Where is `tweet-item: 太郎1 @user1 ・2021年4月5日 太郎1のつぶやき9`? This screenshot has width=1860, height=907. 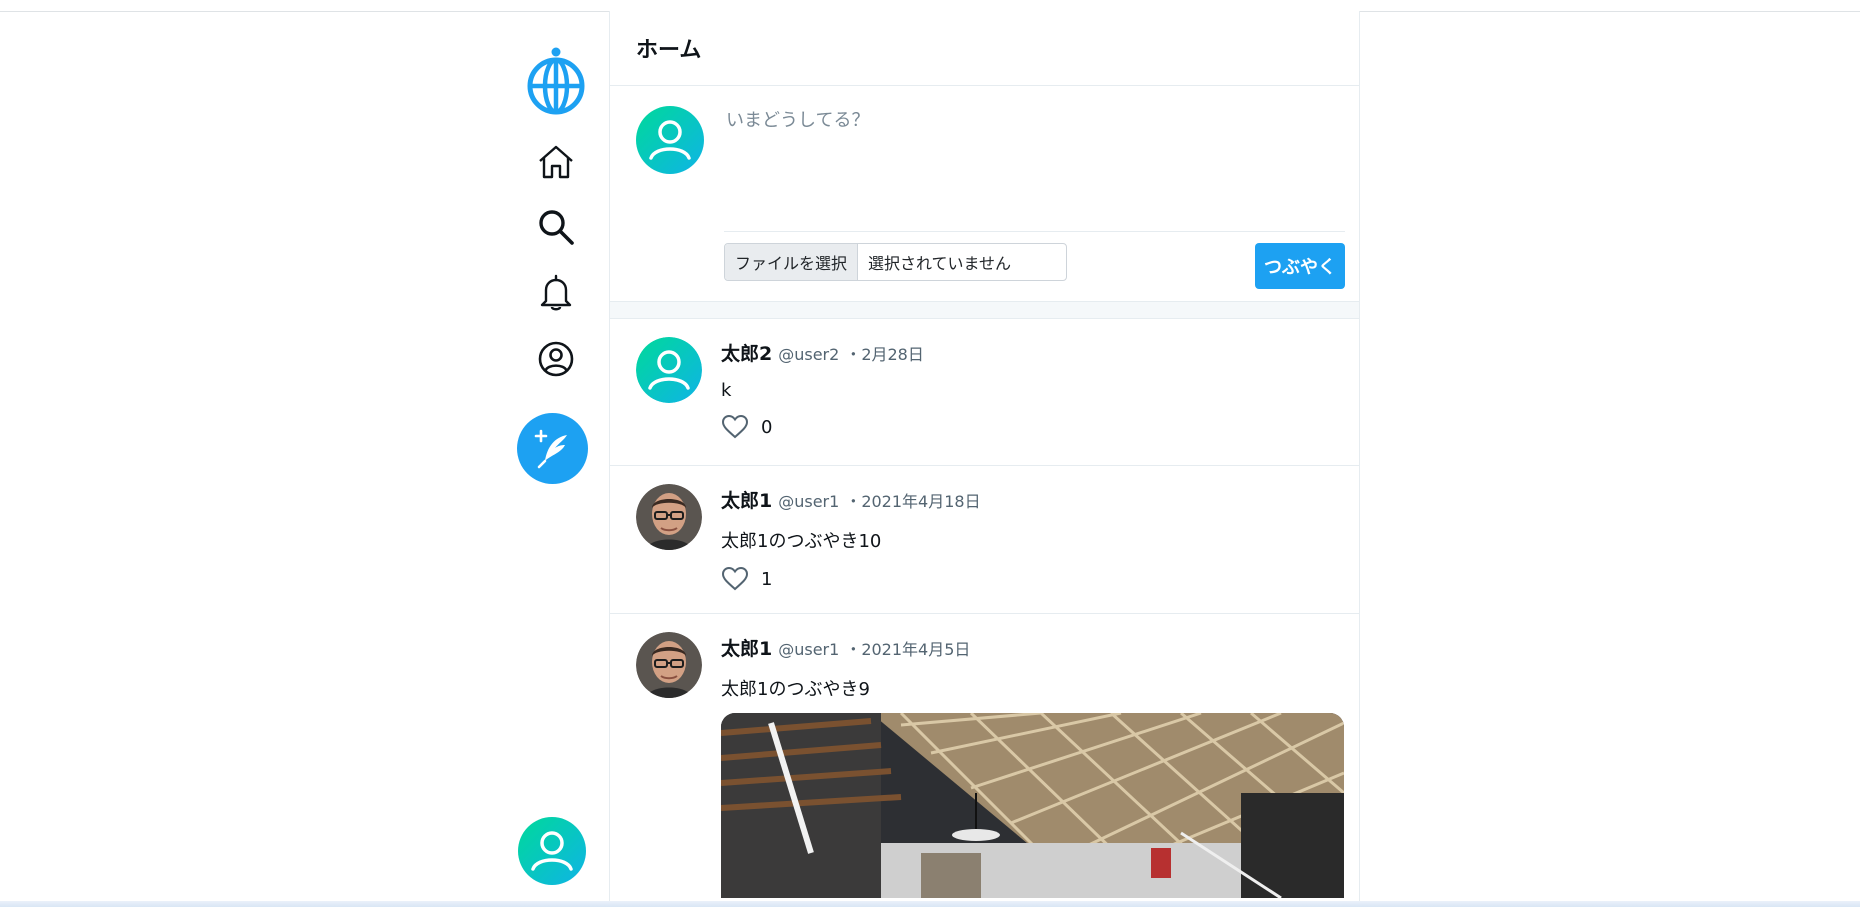
tweet-item: 太郎1 @user1 ・2021年4月5日 太郎1のつぶやき9 is located at coordinates (984, 759).